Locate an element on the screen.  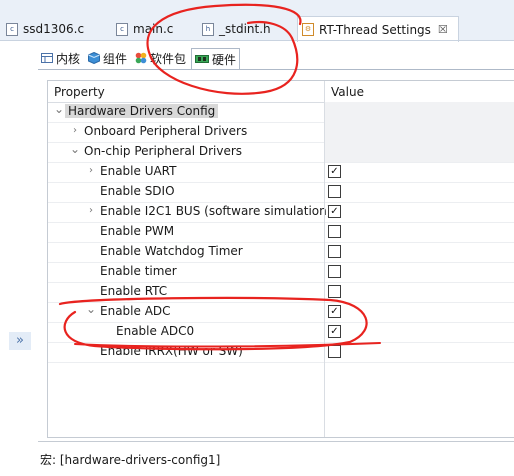
table-row: Enable Watchdog Timer is located at coordinates (281, 252).